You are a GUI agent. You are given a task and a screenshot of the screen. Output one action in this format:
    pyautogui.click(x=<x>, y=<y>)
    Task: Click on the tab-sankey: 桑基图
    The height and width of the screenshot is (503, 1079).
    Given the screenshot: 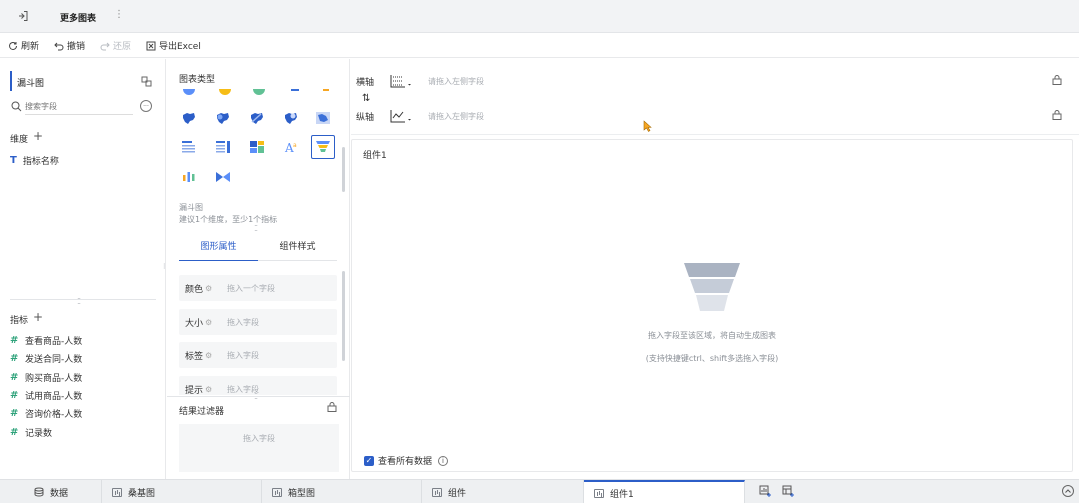 What is the action you would take?
    pyautogui.click(x=182, y=491)
    